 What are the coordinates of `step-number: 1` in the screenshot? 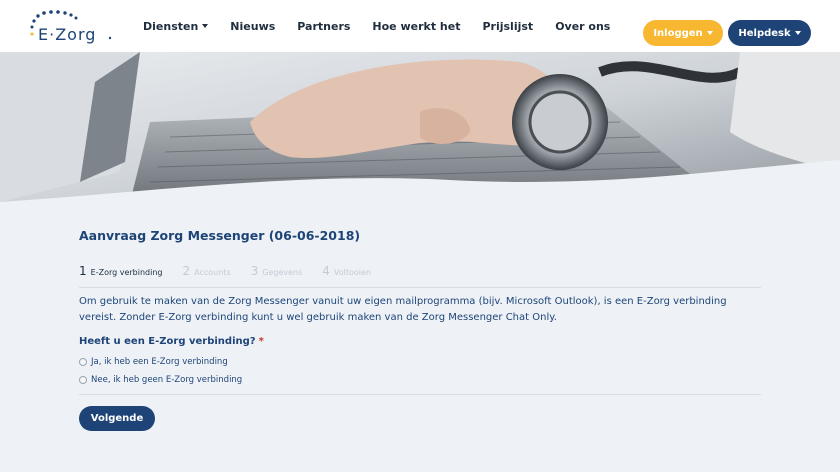 It's located at (83, 271).